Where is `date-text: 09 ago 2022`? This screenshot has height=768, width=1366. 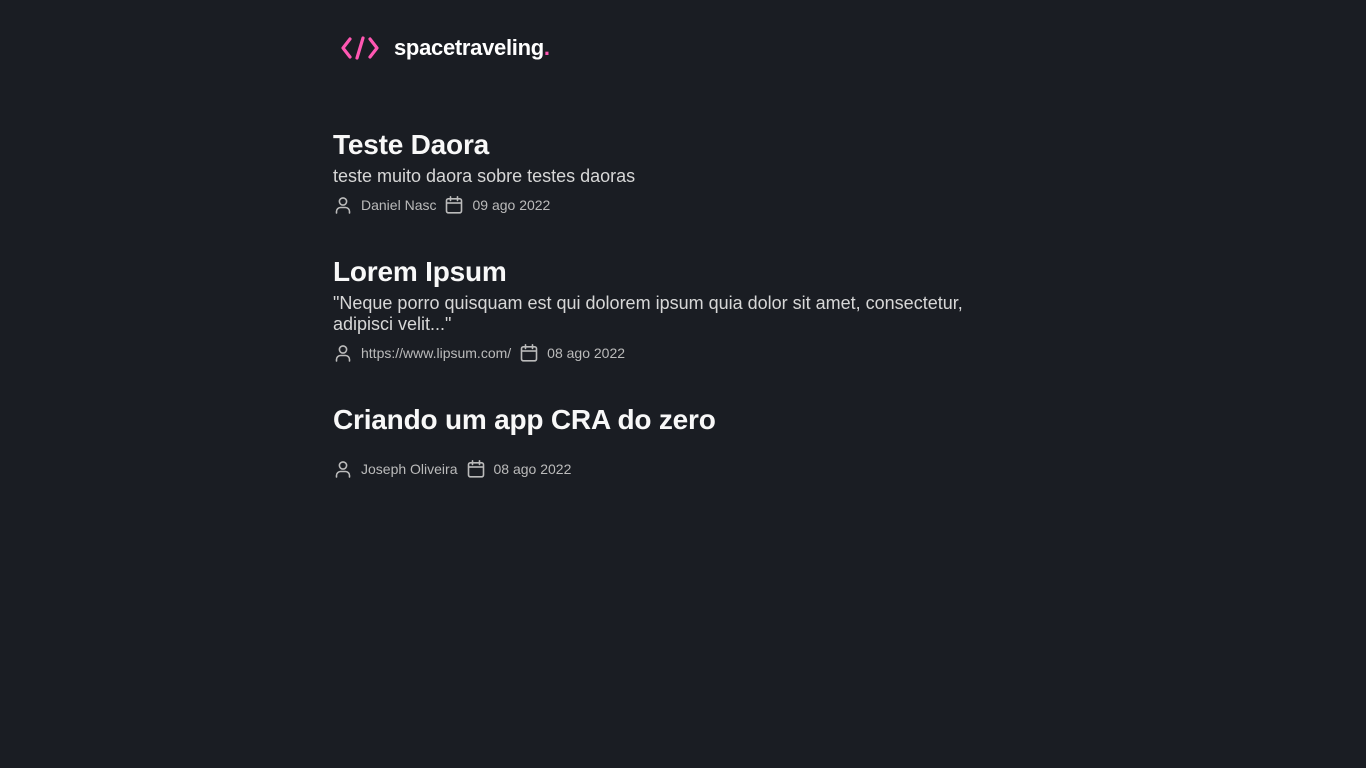
date-text: 09 ago 2022 is located at coordinates (511, 205).